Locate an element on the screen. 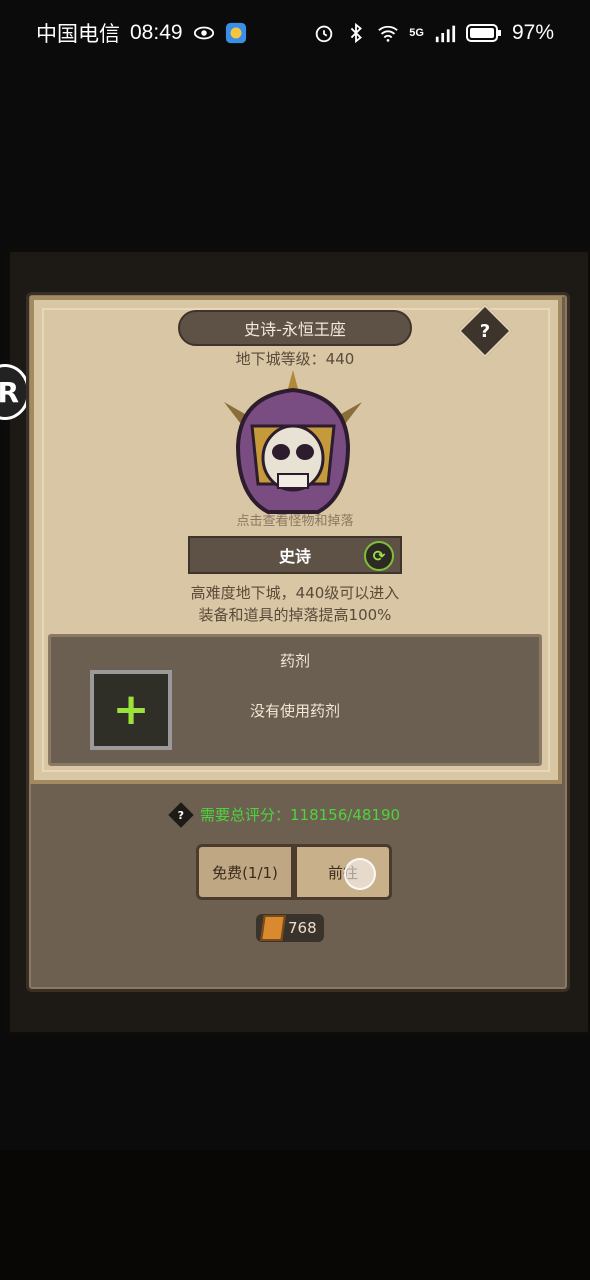 This screenshot has height=1280, width=590. eye-icon is located at coordinates (203, 33).